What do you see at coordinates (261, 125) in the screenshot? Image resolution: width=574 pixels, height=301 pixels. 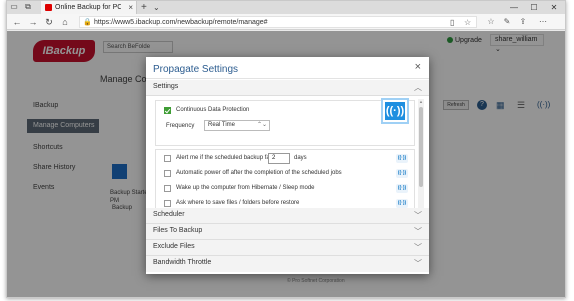 I see `chevron-down-icon: ⌃⌄` at bounding box center [261, 125].